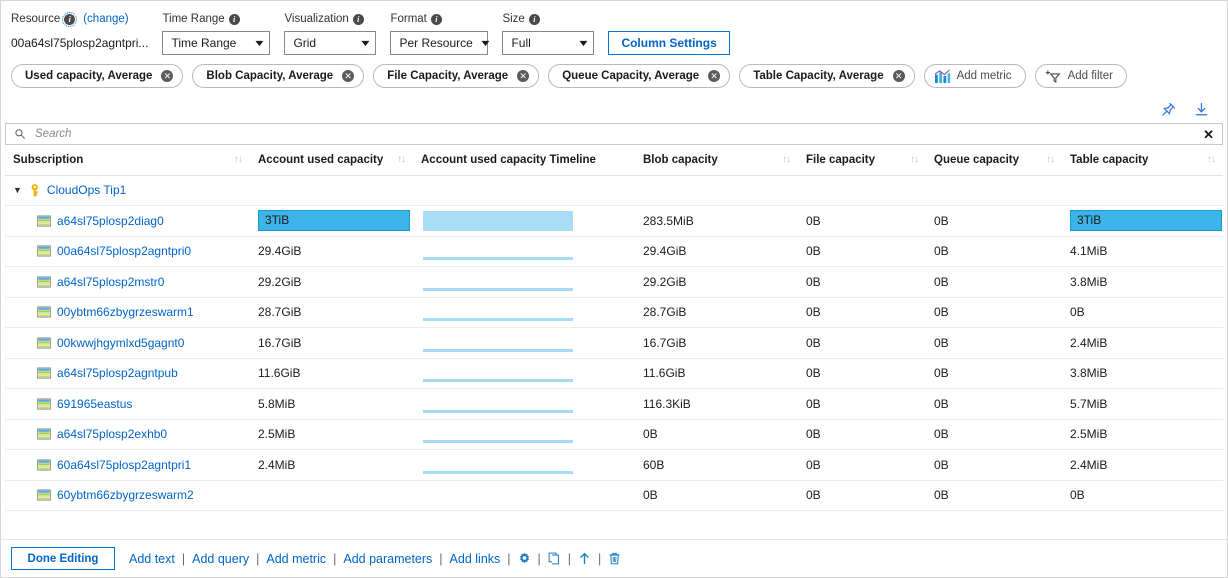  What do you see at coordinates (1208, 134) in the screenshot?
I see `close-icon: ✕` at bounding box center [1208, 134].